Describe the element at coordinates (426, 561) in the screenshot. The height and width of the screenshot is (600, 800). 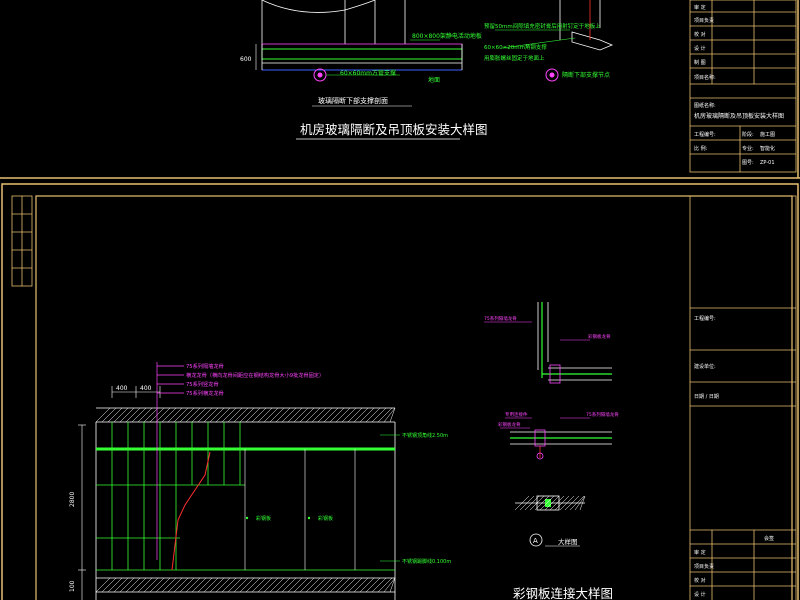
I see `sheet2-label-base: 不锈钢踢脚线0.100m` at that location.